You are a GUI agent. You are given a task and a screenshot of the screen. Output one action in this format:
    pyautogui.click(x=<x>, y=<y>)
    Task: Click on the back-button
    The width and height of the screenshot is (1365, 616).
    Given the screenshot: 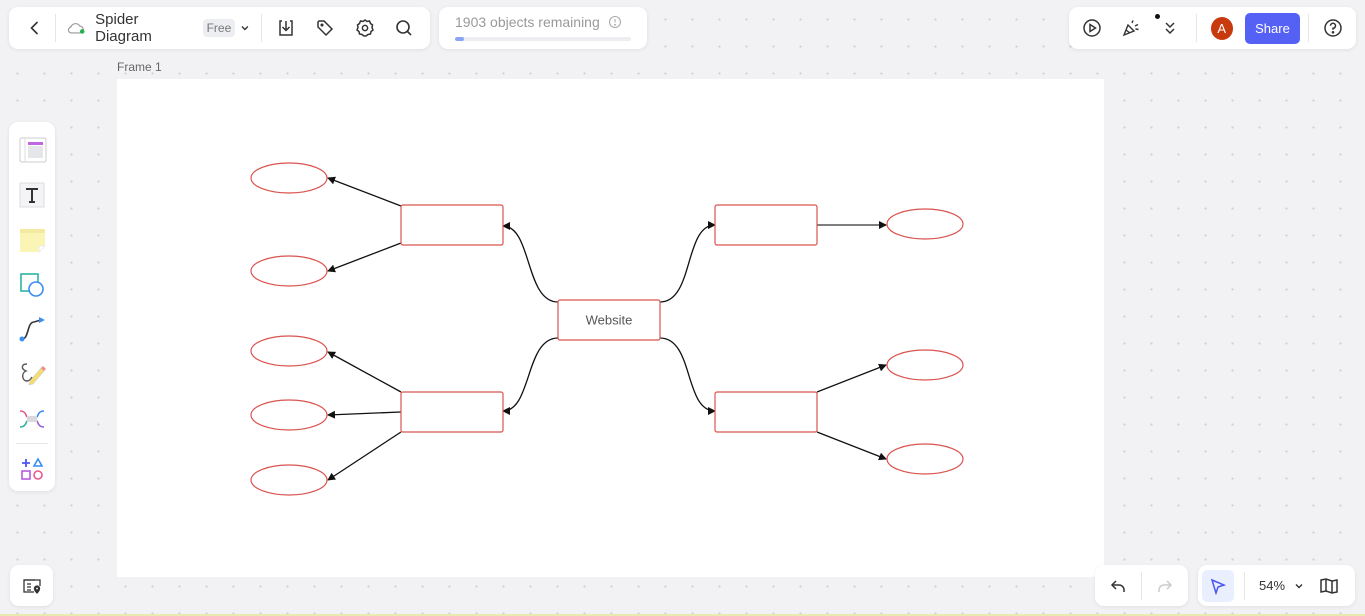 What is the action you would take?
    pyautogui.click(x=35, y=28)
    